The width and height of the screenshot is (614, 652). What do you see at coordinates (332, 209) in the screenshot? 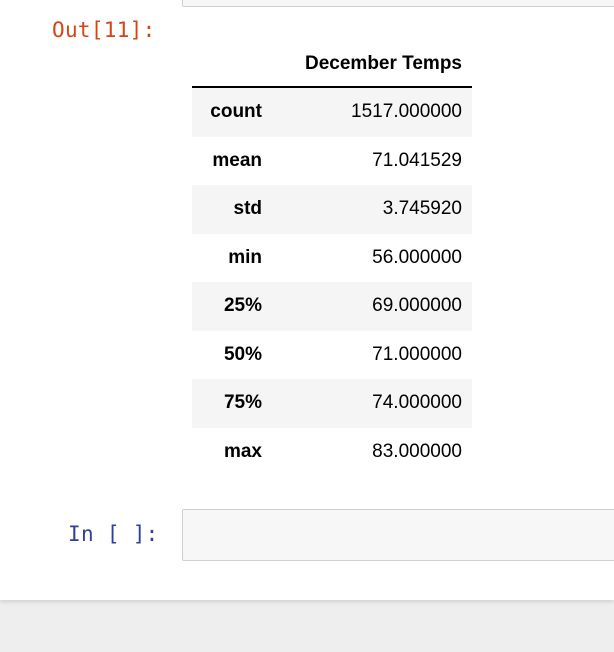
I see `table-row: std 3.745920` at bounding box center [332, 209].